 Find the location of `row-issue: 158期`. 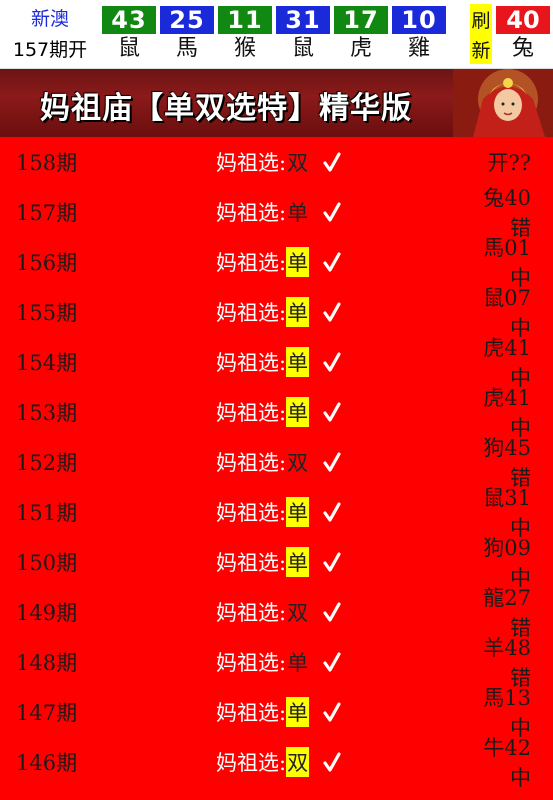

row-issue: 158期 is located at coordinates (47, 163).